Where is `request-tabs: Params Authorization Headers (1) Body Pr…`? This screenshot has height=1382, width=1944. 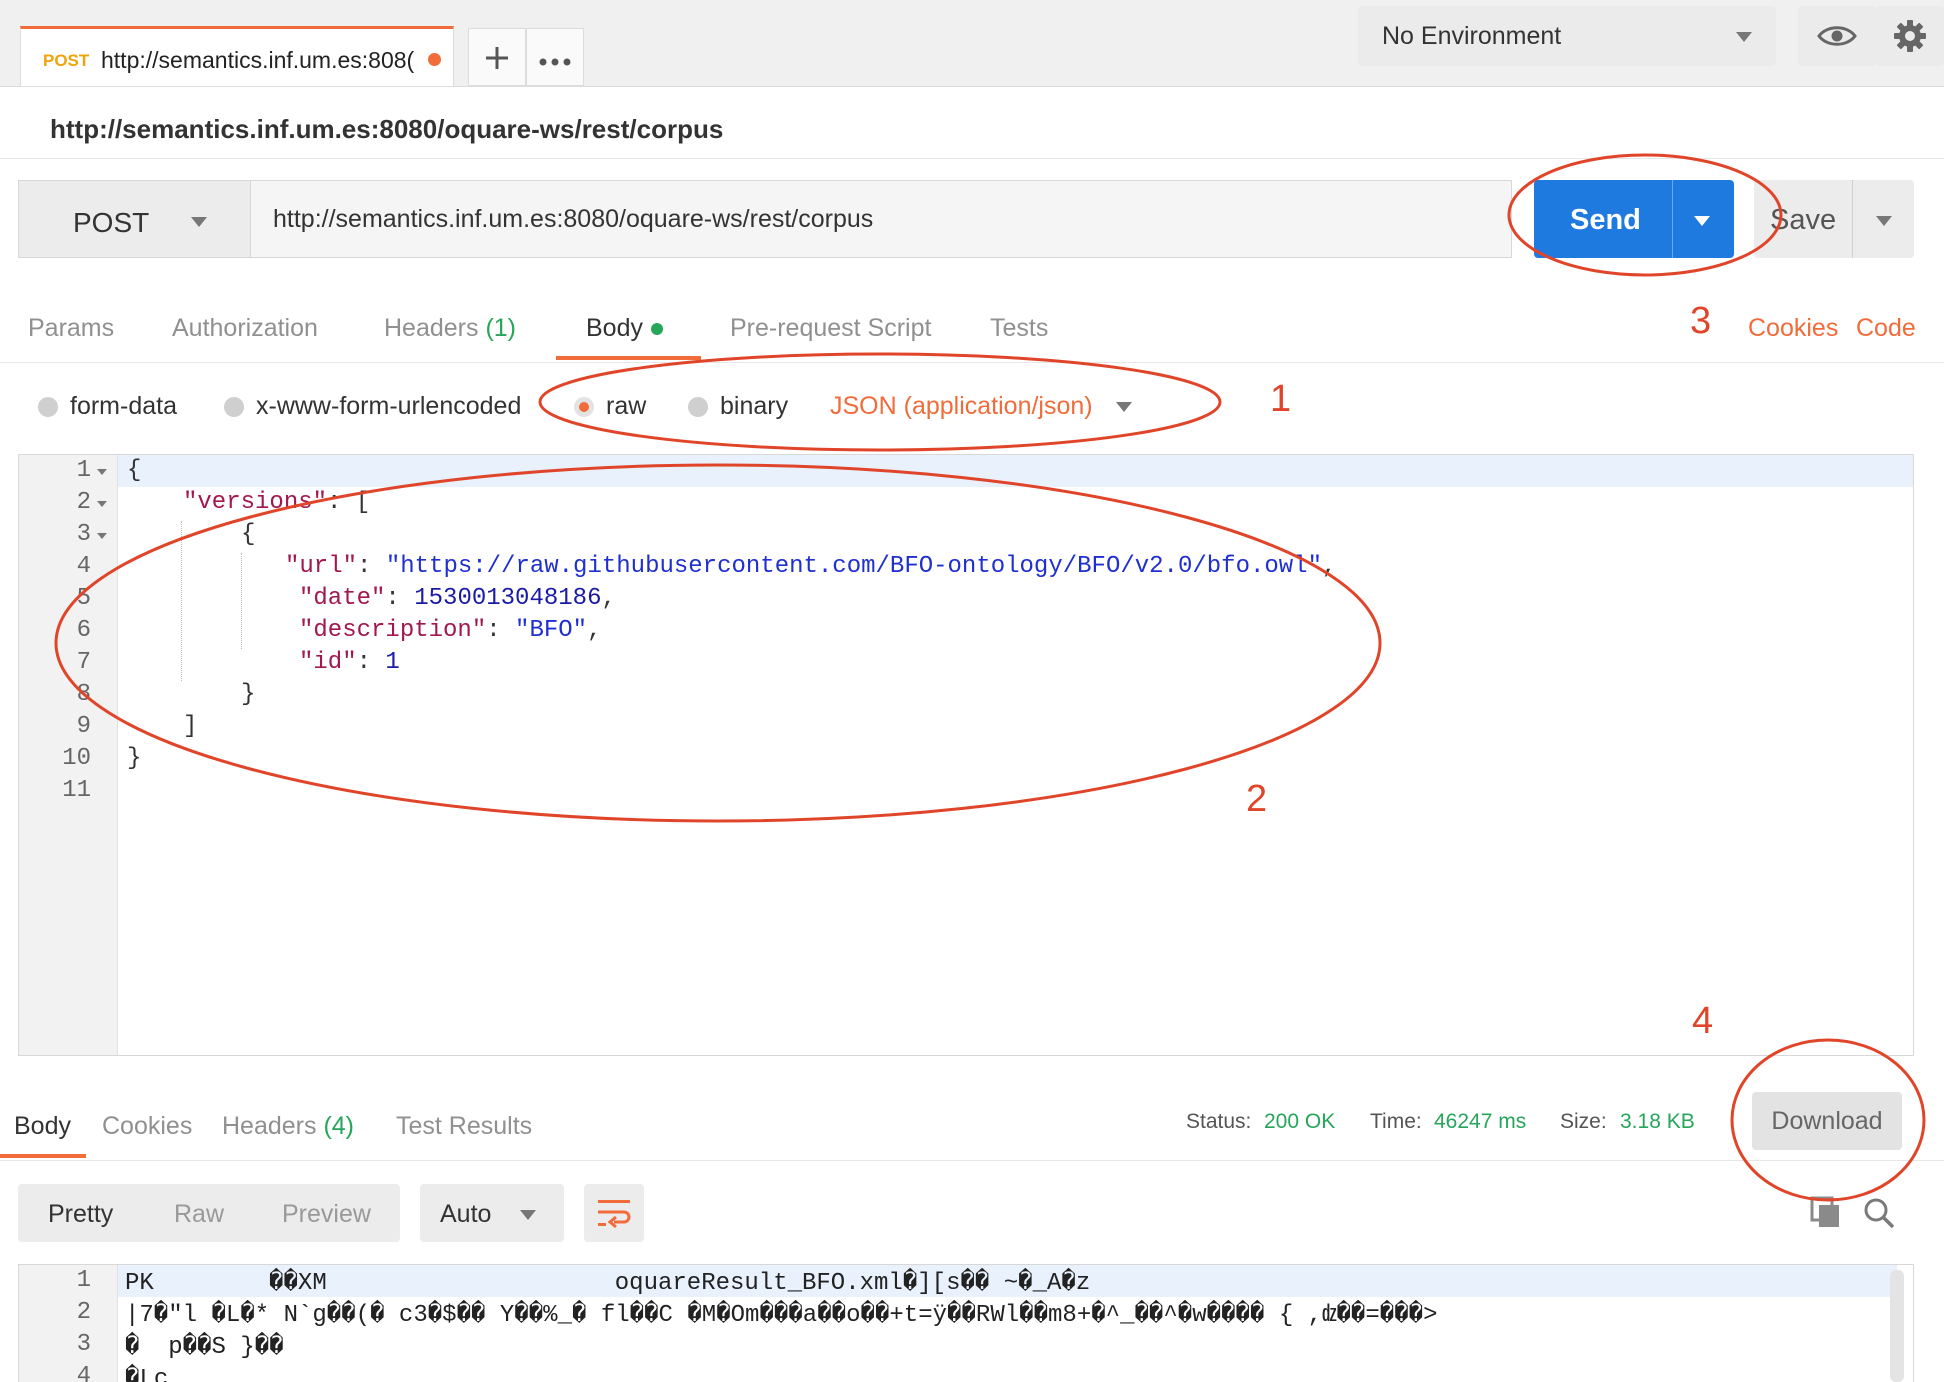
request-tabs: Params Authorization Headers (1) Body Pr… is located at coordinates (972, 330).